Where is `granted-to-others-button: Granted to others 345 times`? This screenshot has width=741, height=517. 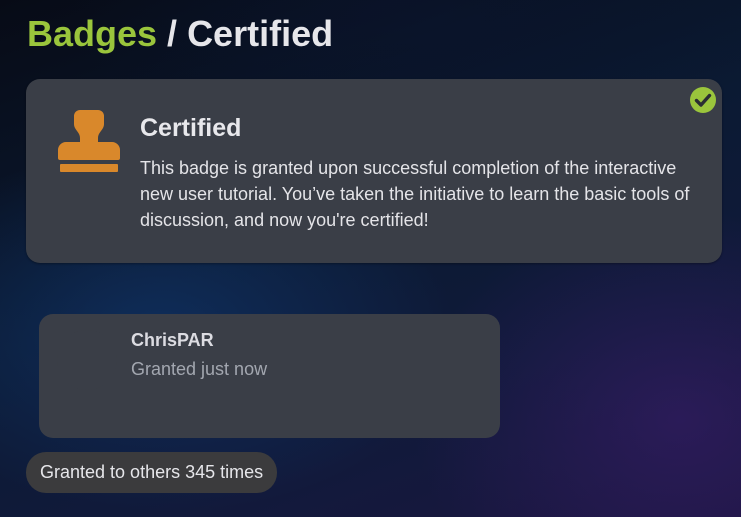
granted-to-others-button: Granted to others 345 times is located at coordinates (152, 472).